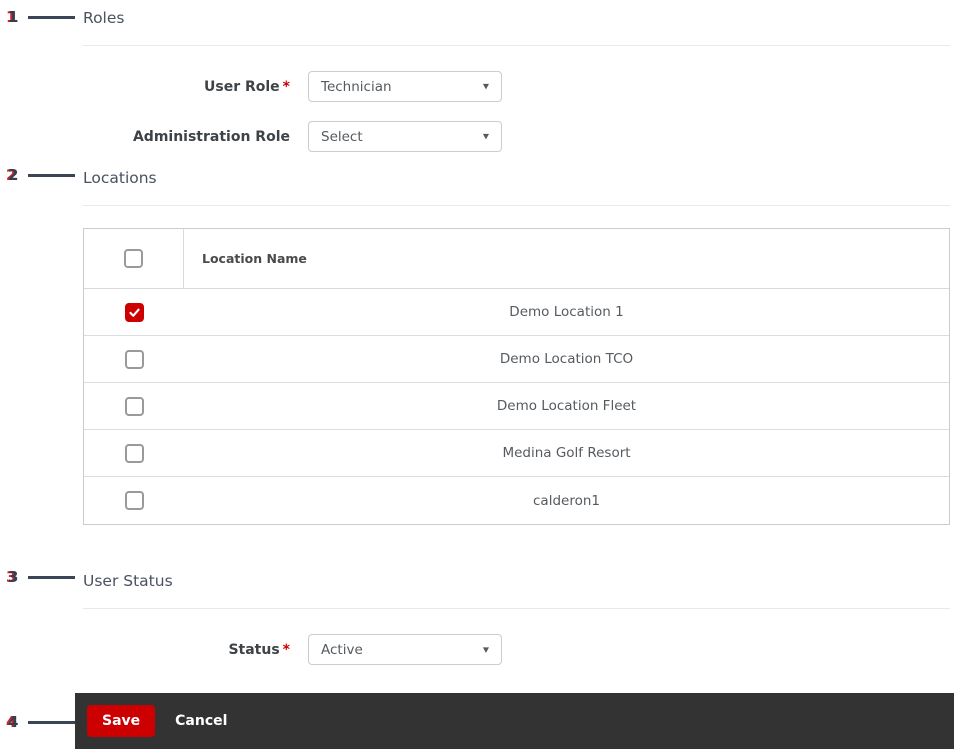 The width and height of the screenshot is (954, 749). Describe the element at coordinates (128, 581) in the screenshot. I see `user-status-section-title: User Status` at that location.